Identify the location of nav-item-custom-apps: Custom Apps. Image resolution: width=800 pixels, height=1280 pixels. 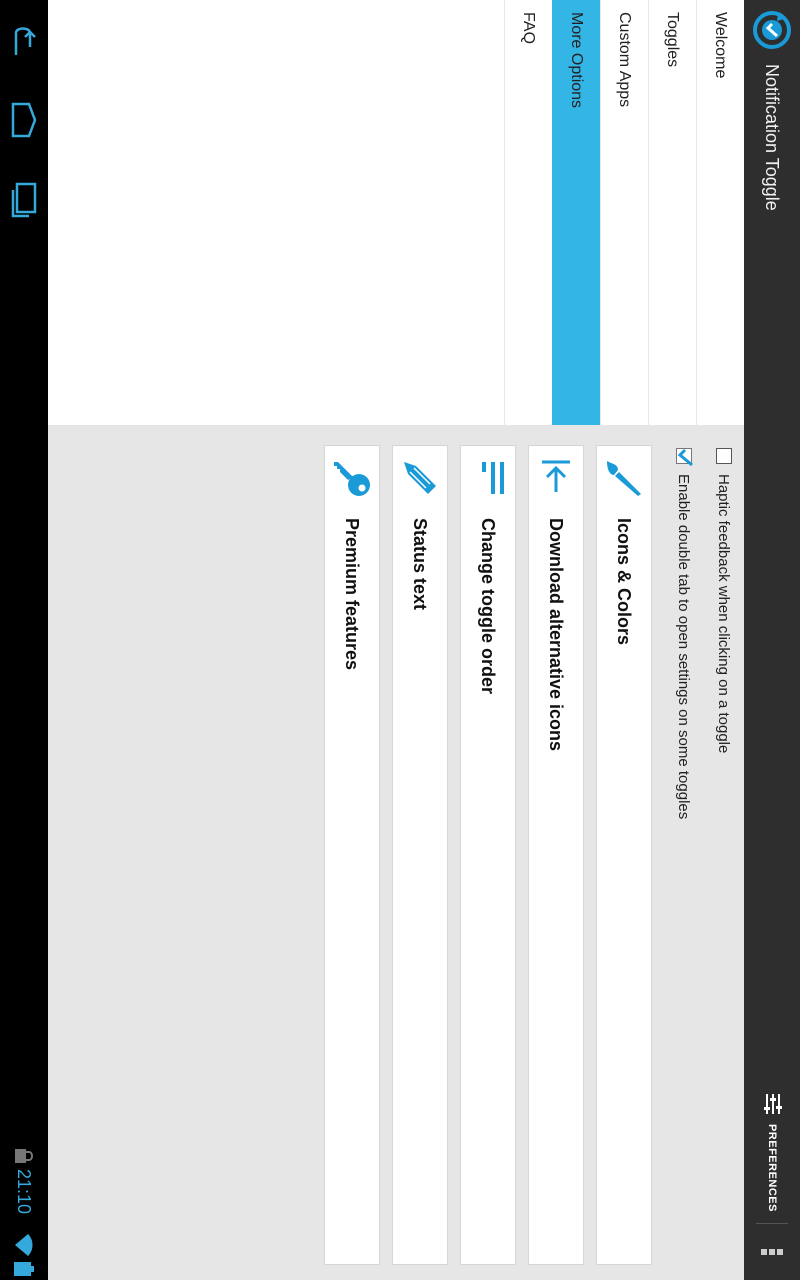
(624, 212).